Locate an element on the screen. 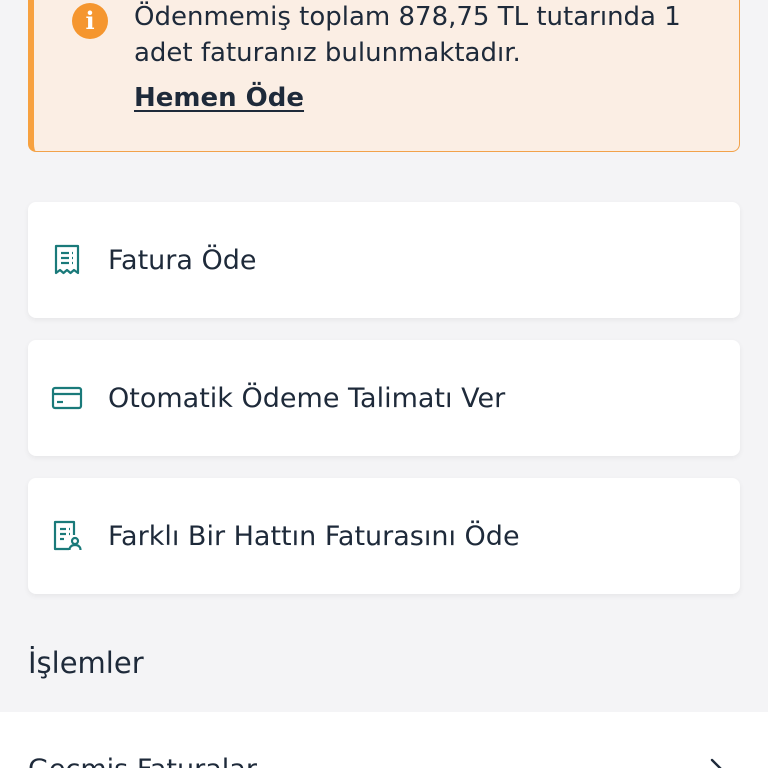 The image size is (768, 768). past-bills-label: Geçmiş Faturalar is located at coordinates (142, 761).